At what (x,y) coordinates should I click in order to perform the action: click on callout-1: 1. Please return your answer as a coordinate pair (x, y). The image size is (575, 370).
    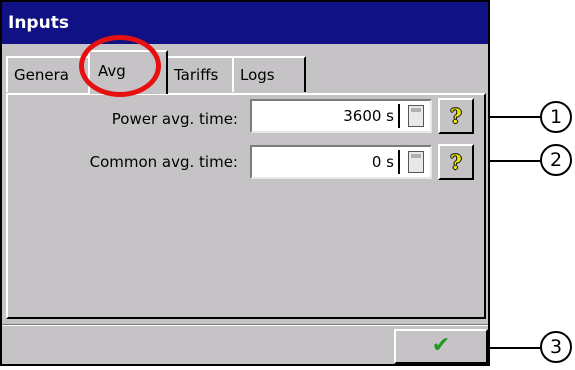
    Looking at the image, I should click on (556, 117).